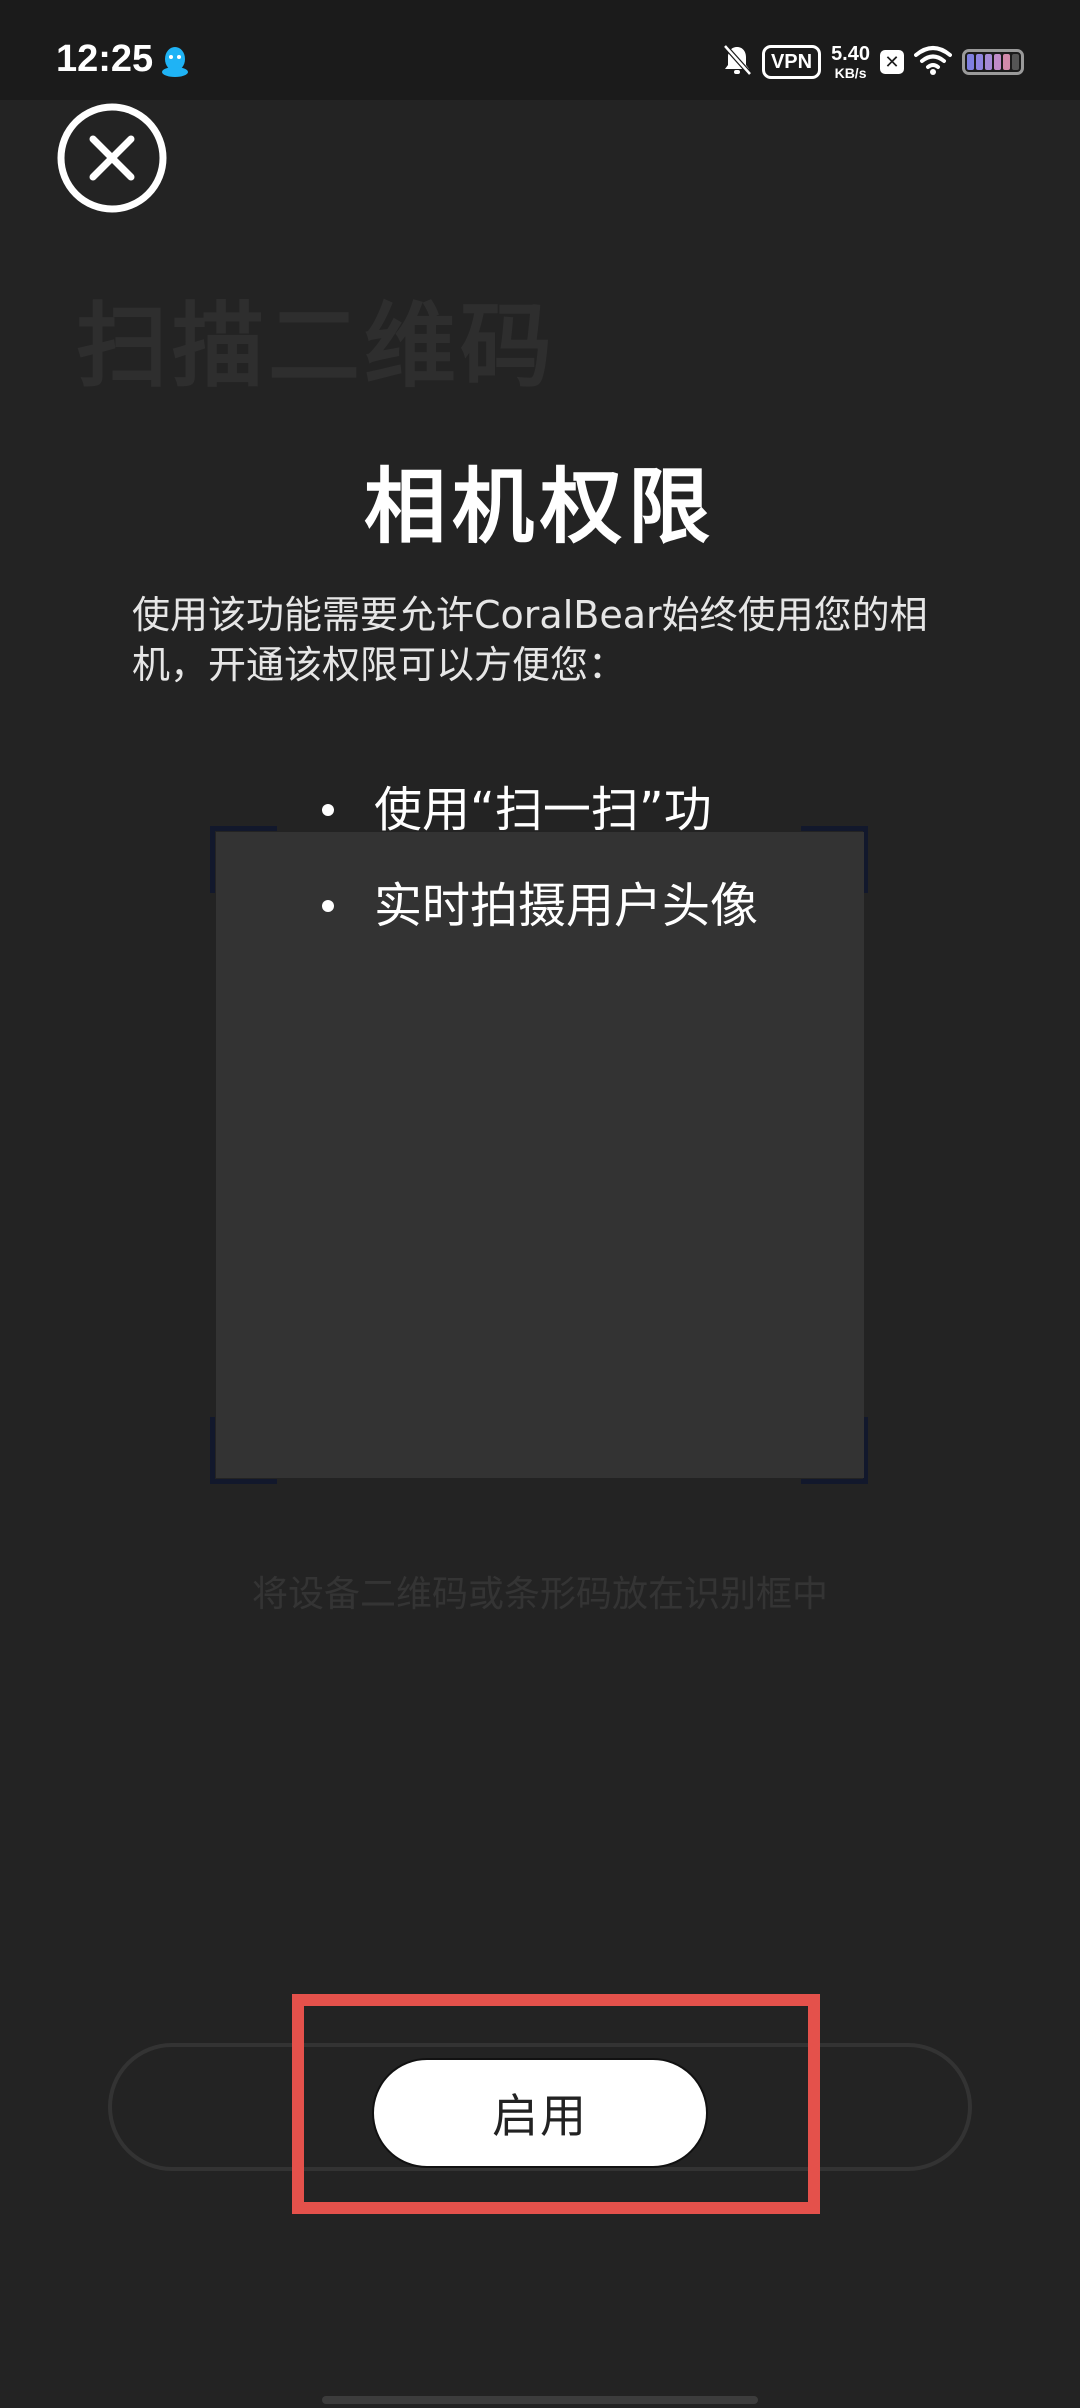  I want to click on enable-button: 启用, so click(540, 2113).